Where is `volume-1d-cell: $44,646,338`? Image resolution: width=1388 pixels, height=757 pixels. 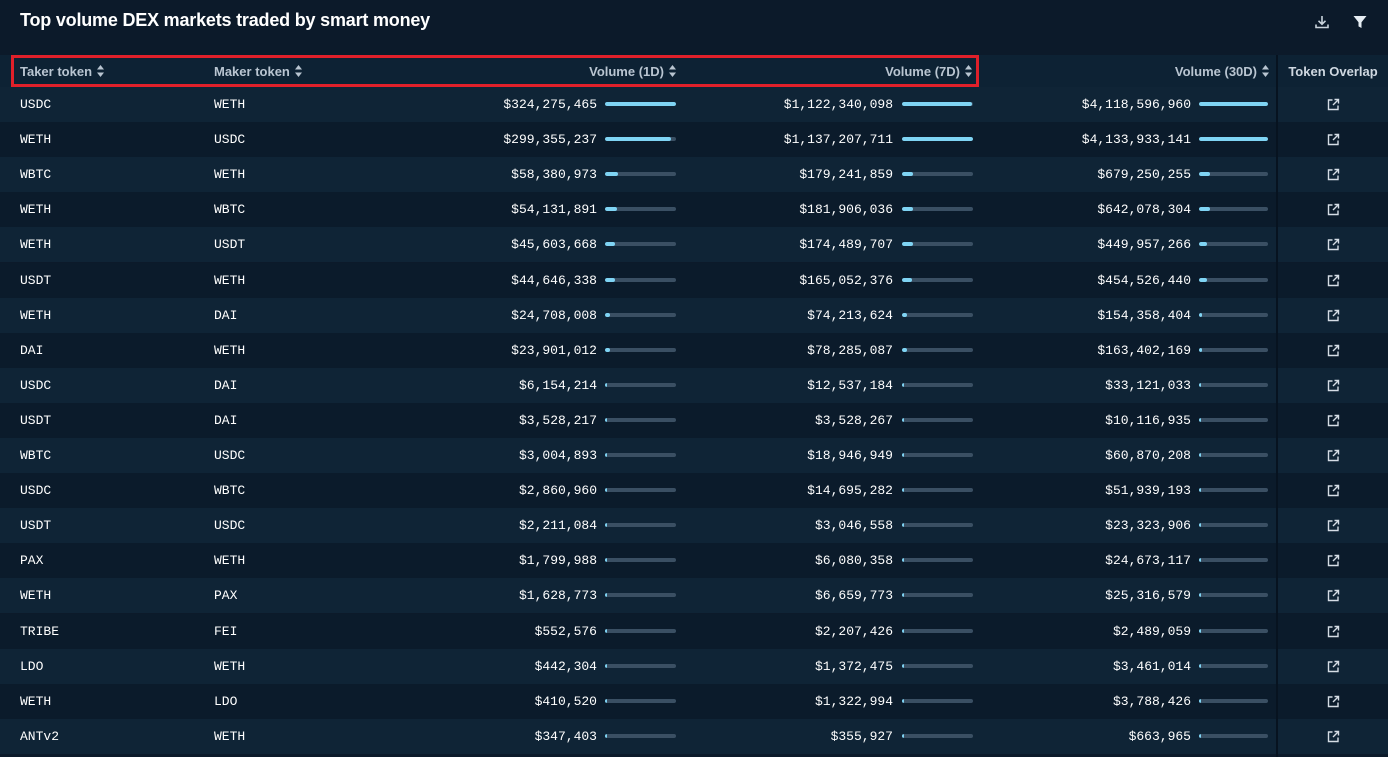 volume-1d-cell: $44,646,338 is located at coordinates (554, 280).